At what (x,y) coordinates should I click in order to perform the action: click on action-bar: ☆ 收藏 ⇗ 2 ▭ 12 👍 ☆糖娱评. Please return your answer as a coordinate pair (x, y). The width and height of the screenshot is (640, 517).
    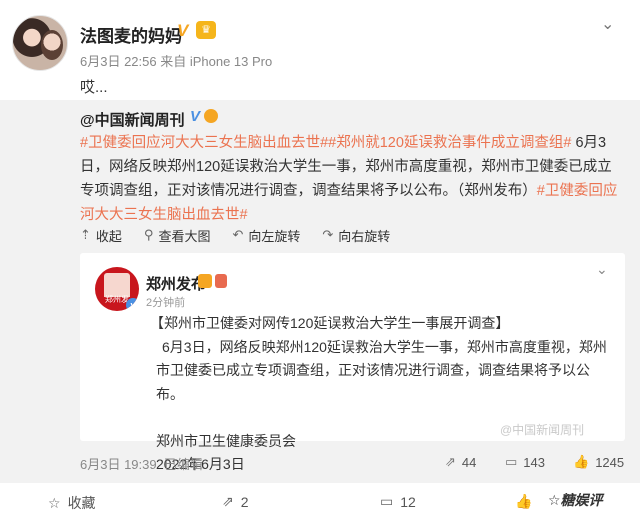
    Looking at the image, I should click on (320, 500).